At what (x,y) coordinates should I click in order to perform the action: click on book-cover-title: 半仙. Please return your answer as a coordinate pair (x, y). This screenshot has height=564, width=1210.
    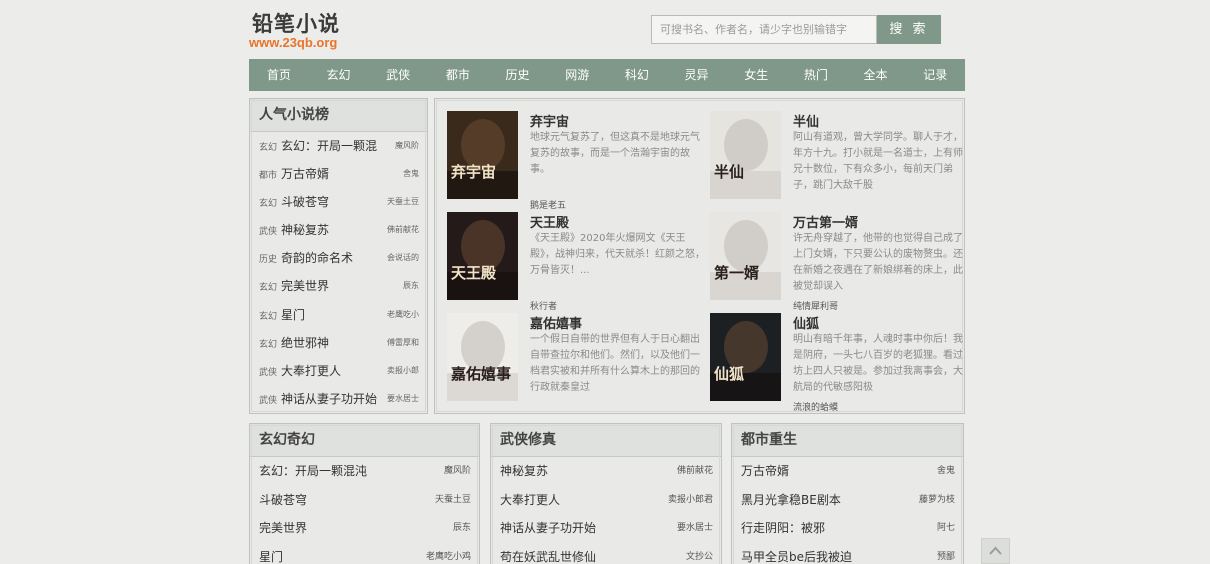
    Looking at the image, I should click on (729, 172).